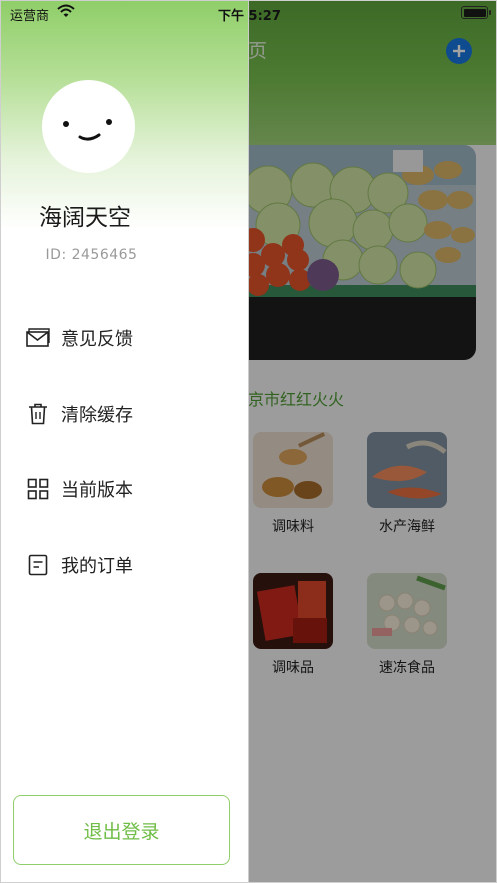 This screenshot has height=883, width=497. I want to click on avatar, so click(88, 126).